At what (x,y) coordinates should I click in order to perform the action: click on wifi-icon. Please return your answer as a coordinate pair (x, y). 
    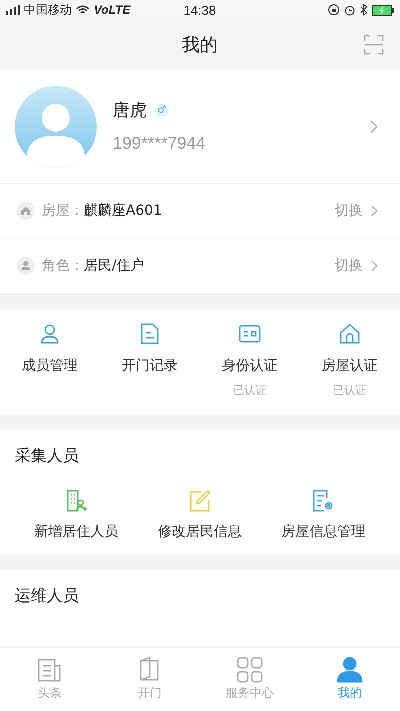
    Looking at the image, I should click on (83, 10).